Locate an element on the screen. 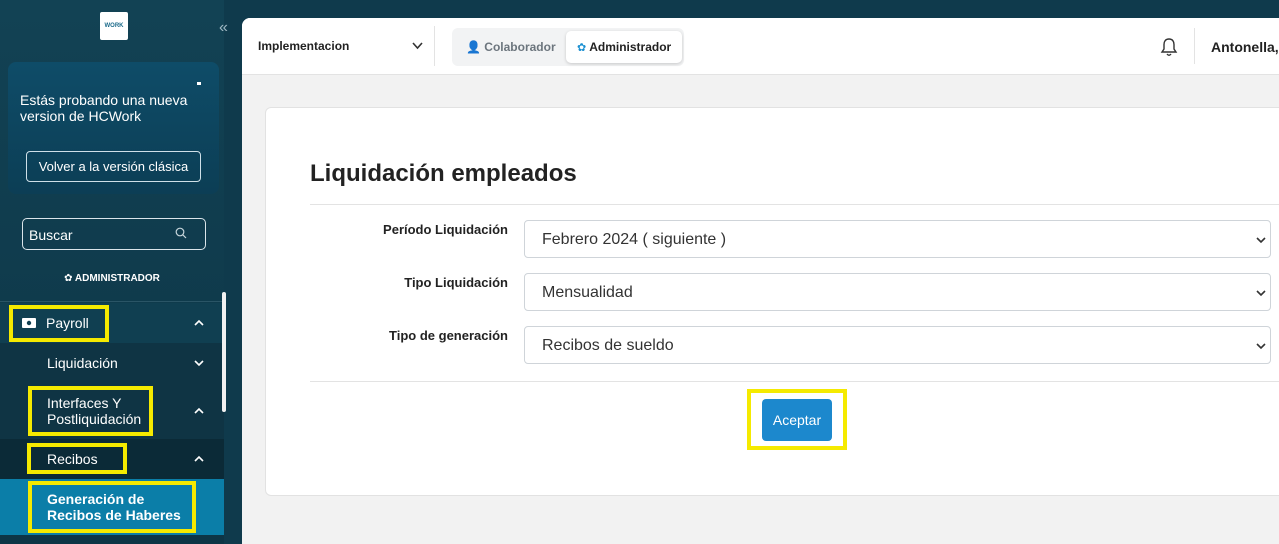  sidebar-item-liquidacion: Liquidación is located at coordinates (112, 363).